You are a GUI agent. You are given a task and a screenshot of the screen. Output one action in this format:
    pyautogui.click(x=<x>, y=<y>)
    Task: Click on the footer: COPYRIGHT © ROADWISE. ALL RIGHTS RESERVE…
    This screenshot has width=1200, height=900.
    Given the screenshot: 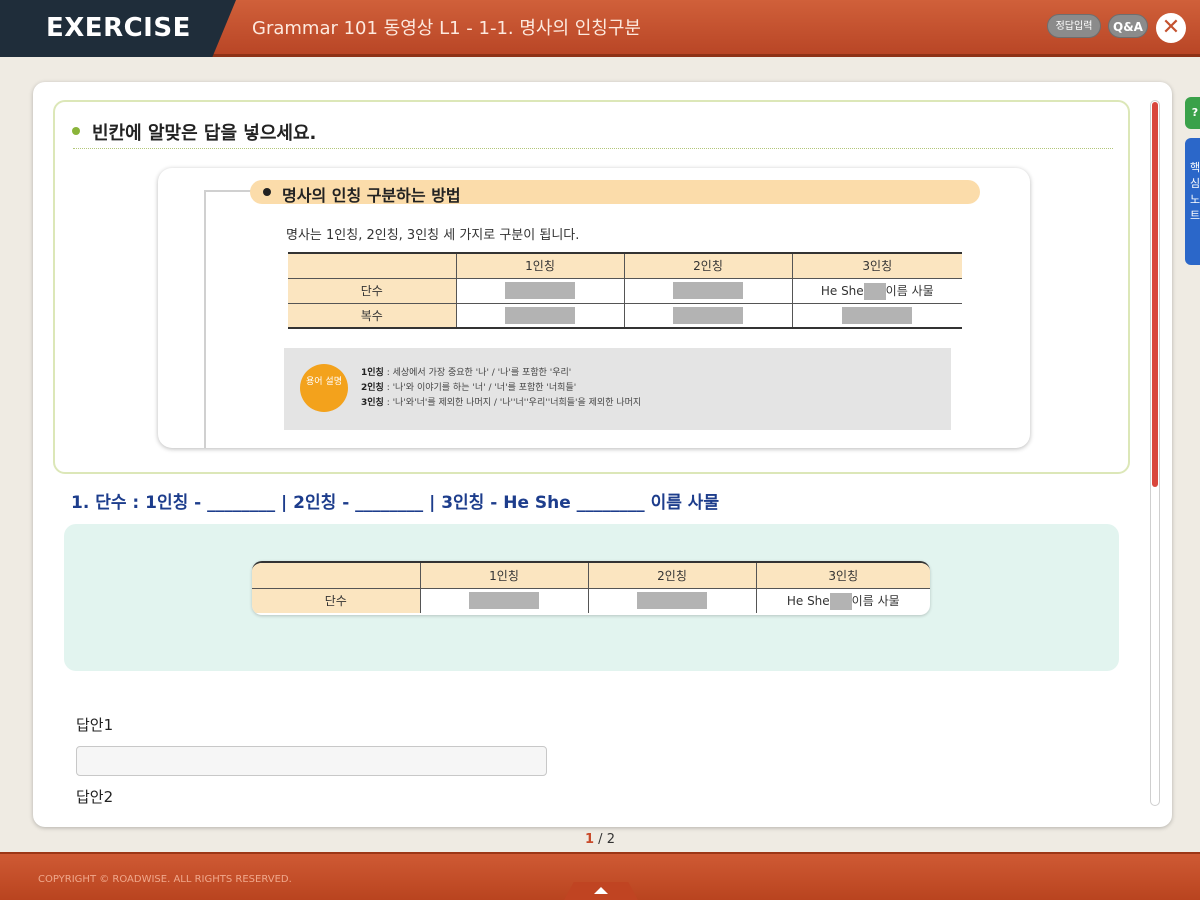 What is the action you would take?
    pyautogui.click(x=600, y=876)
    